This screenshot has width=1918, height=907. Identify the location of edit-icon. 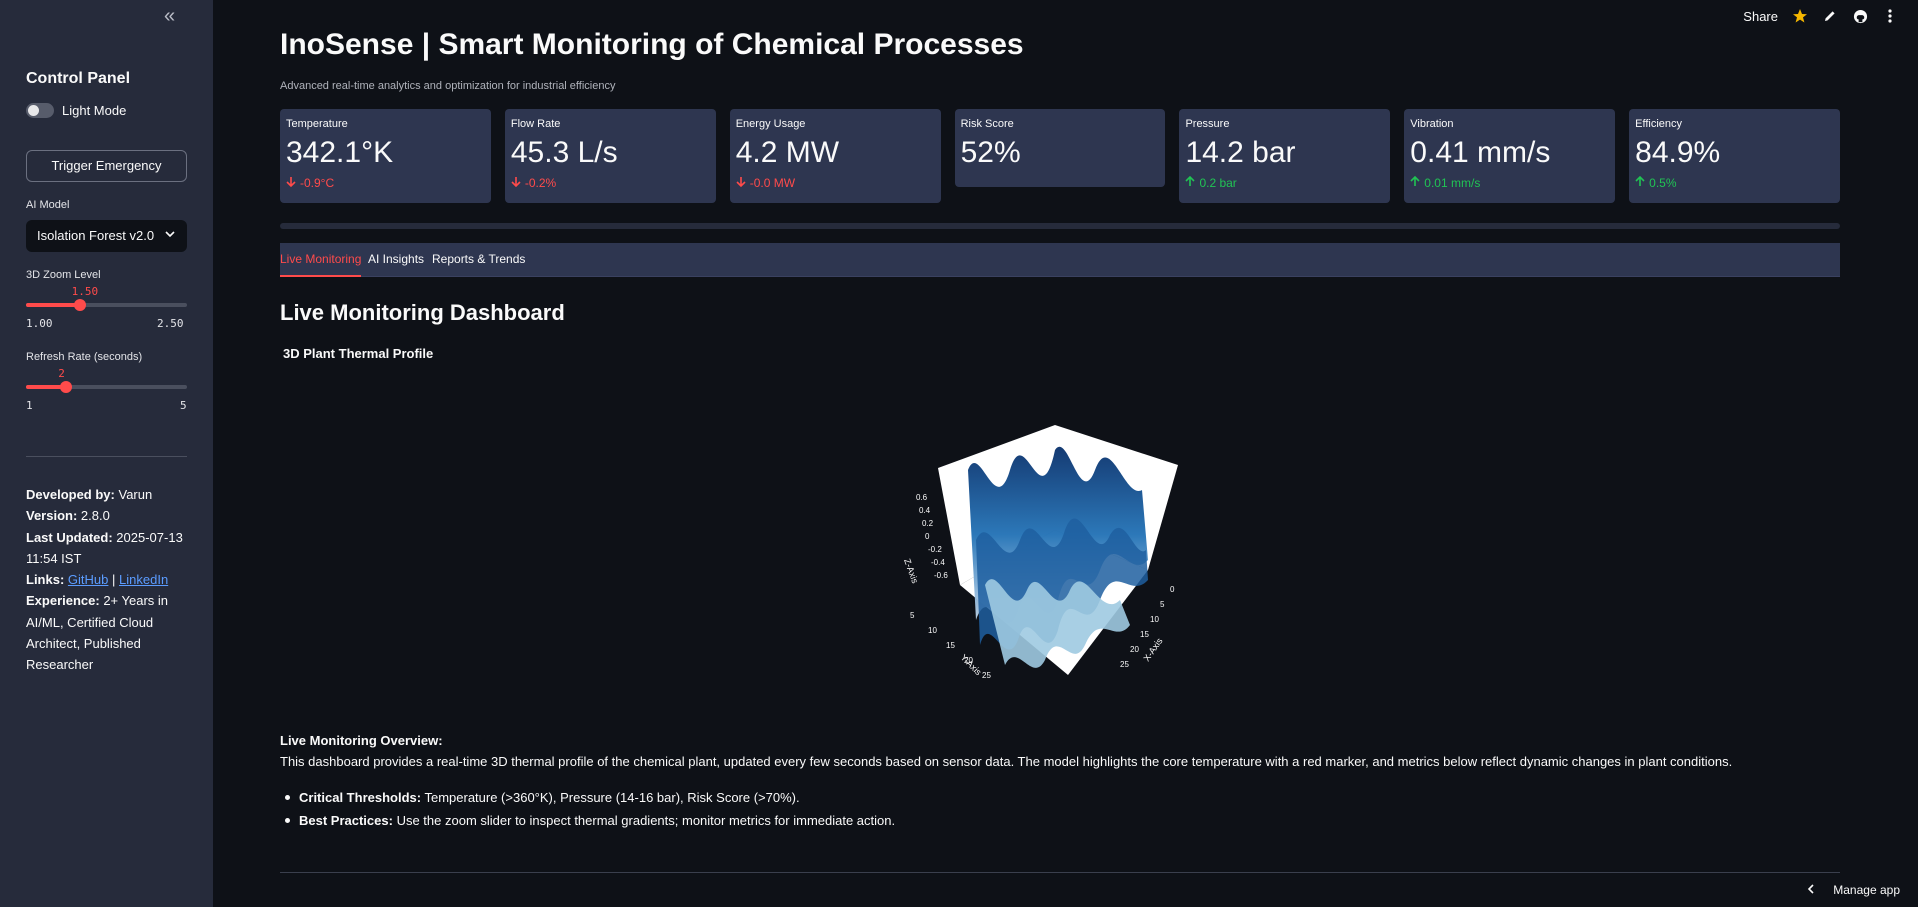
(1830, 16).